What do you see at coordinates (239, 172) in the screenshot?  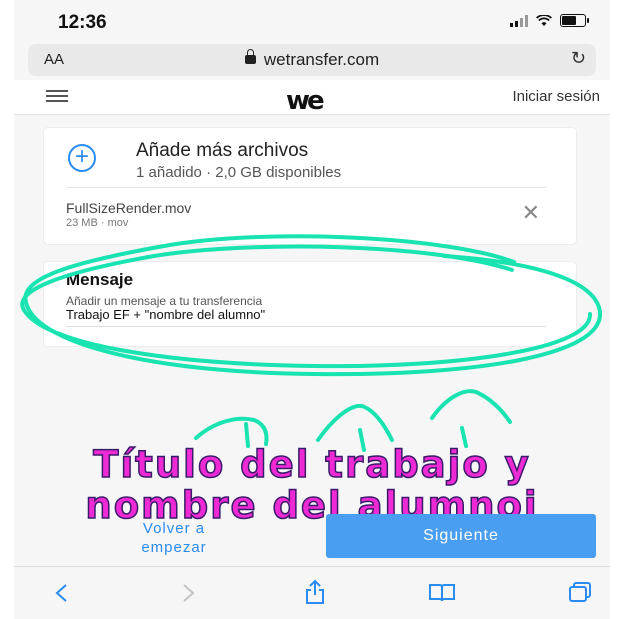 I see `add-files-subtitle: 1 añadido · 2,0 GB disponibles` at bounding box center [239, 172].